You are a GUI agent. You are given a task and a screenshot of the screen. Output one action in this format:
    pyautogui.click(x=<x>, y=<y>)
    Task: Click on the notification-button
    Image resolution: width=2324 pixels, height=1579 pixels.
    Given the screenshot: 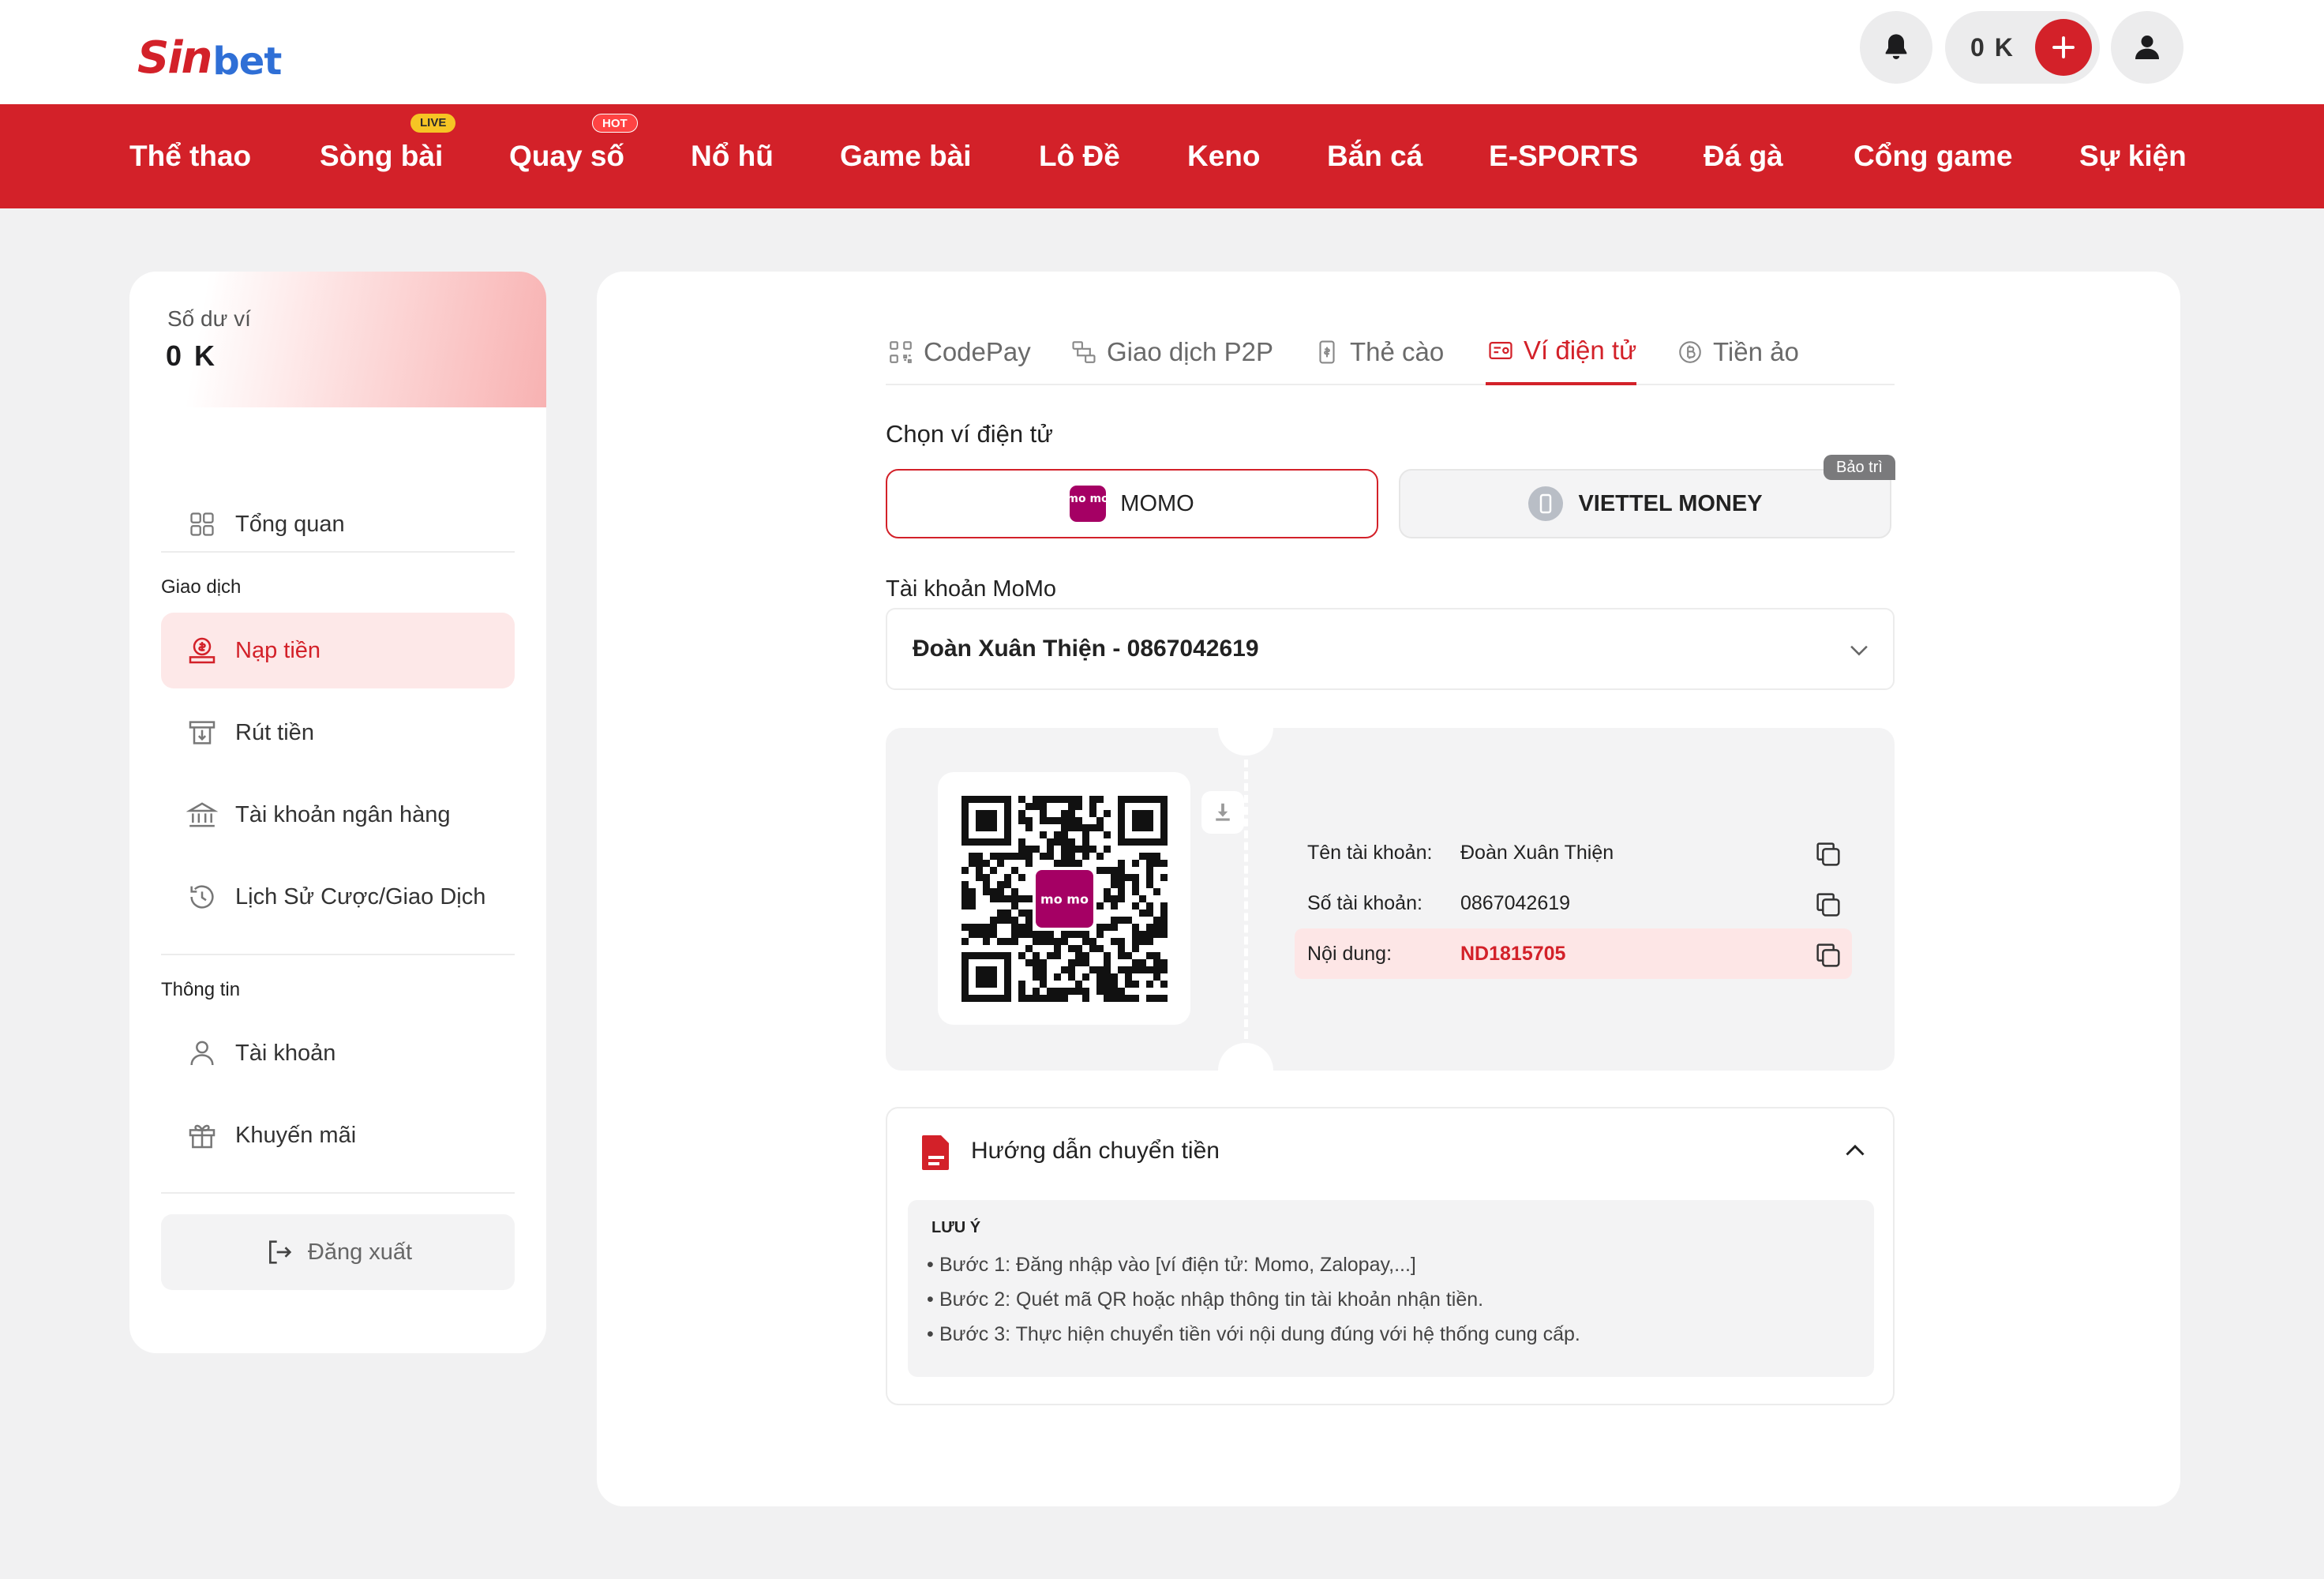 What is the action you would take?
    pyautogui.click(x=1896, y=47)
    